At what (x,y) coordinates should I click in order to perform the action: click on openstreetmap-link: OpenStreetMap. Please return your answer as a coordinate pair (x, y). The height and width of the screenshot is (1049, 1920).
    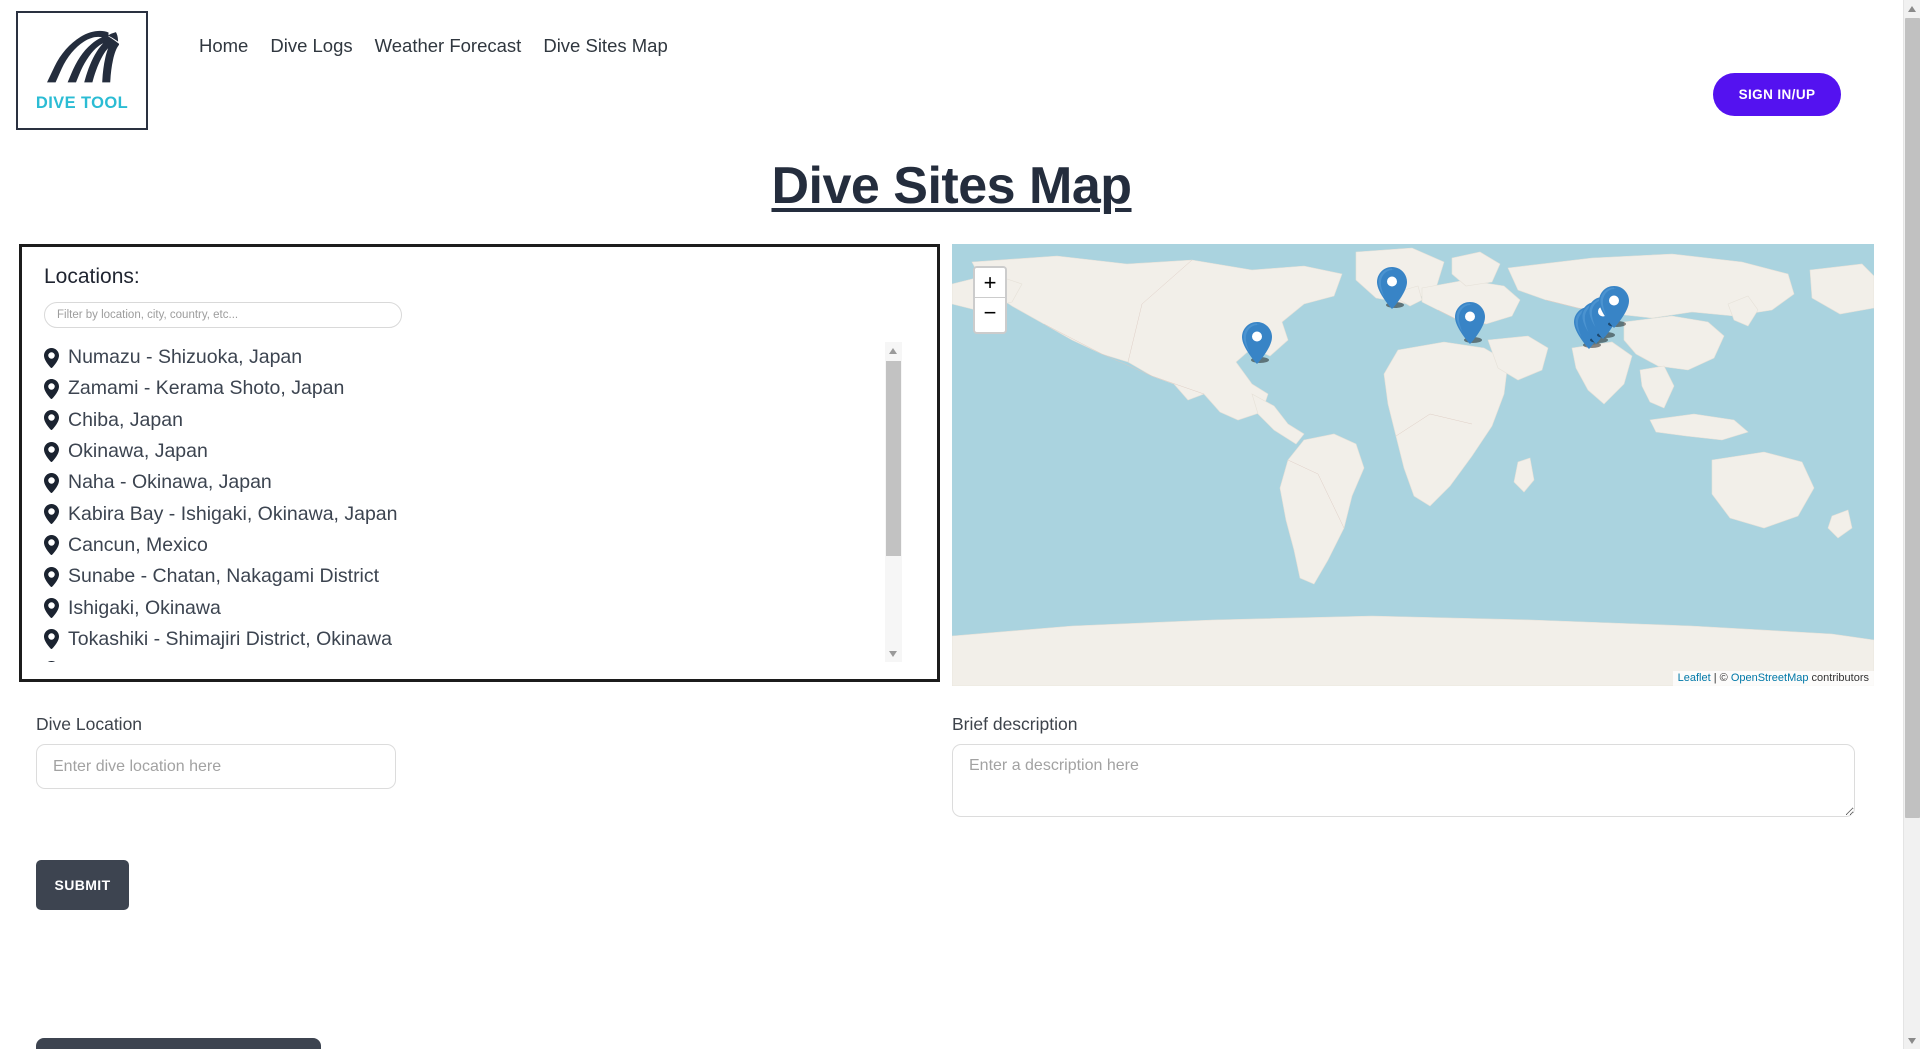
    Looking at the image, I should click on (1770, 678).